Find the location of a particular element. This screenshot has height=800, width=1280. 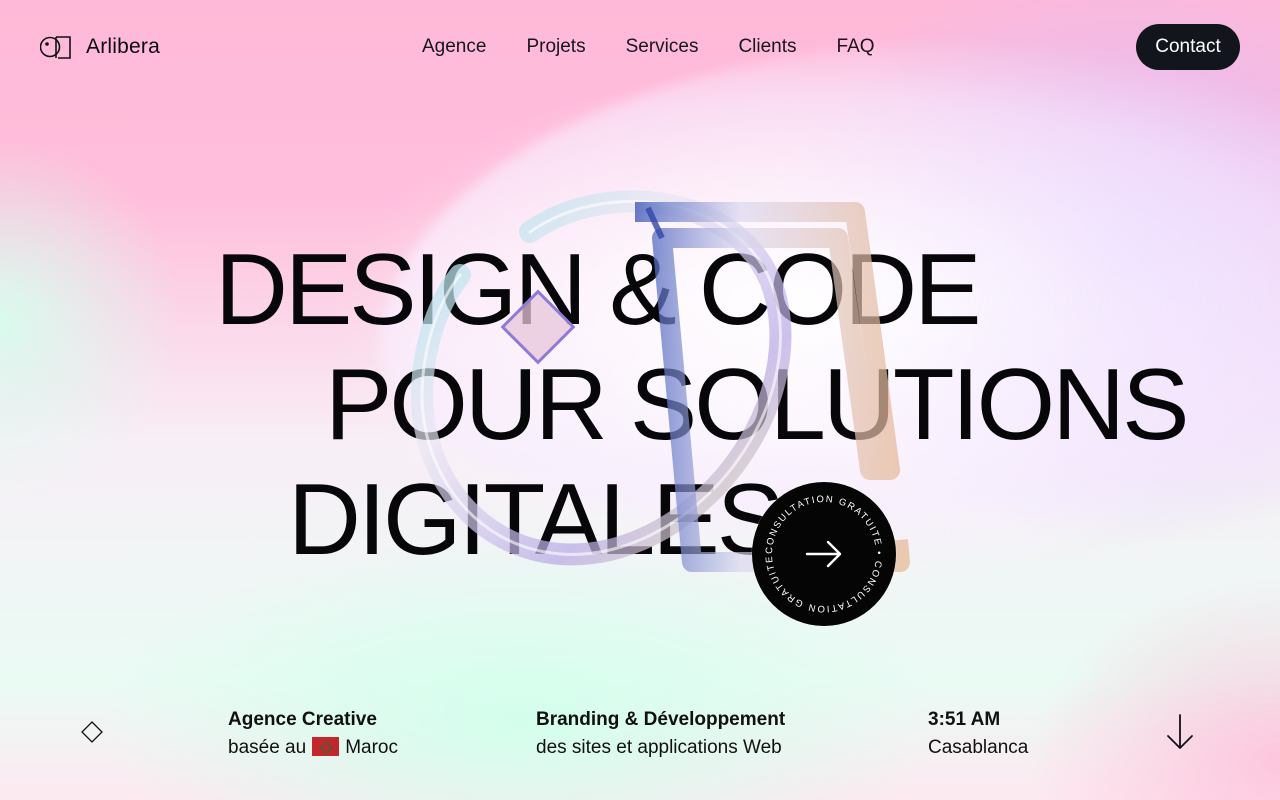

main-nav: Agence Projets Services Clients FAQ is located at coordinates (648, 47).